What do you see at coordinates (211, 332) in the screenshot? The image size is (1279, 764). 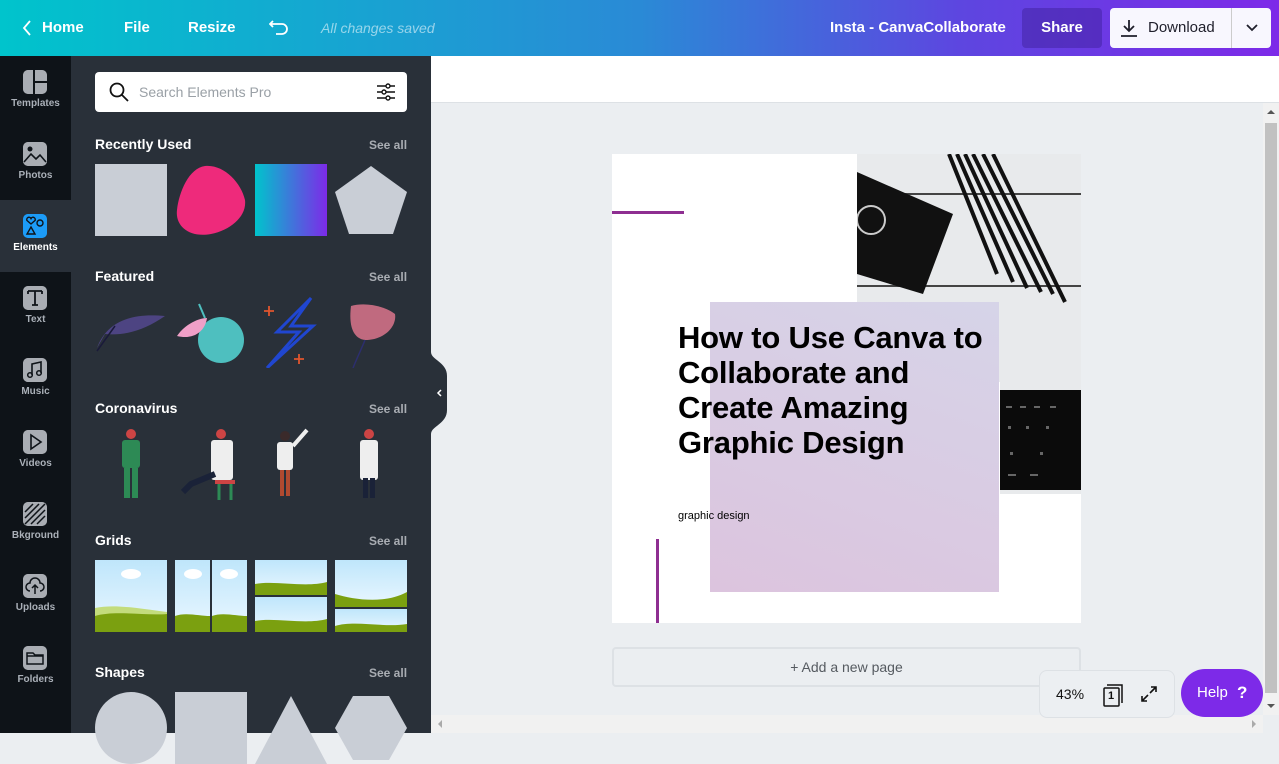 I see `element-lime-with-leaf` at bounding box center [211, 332].